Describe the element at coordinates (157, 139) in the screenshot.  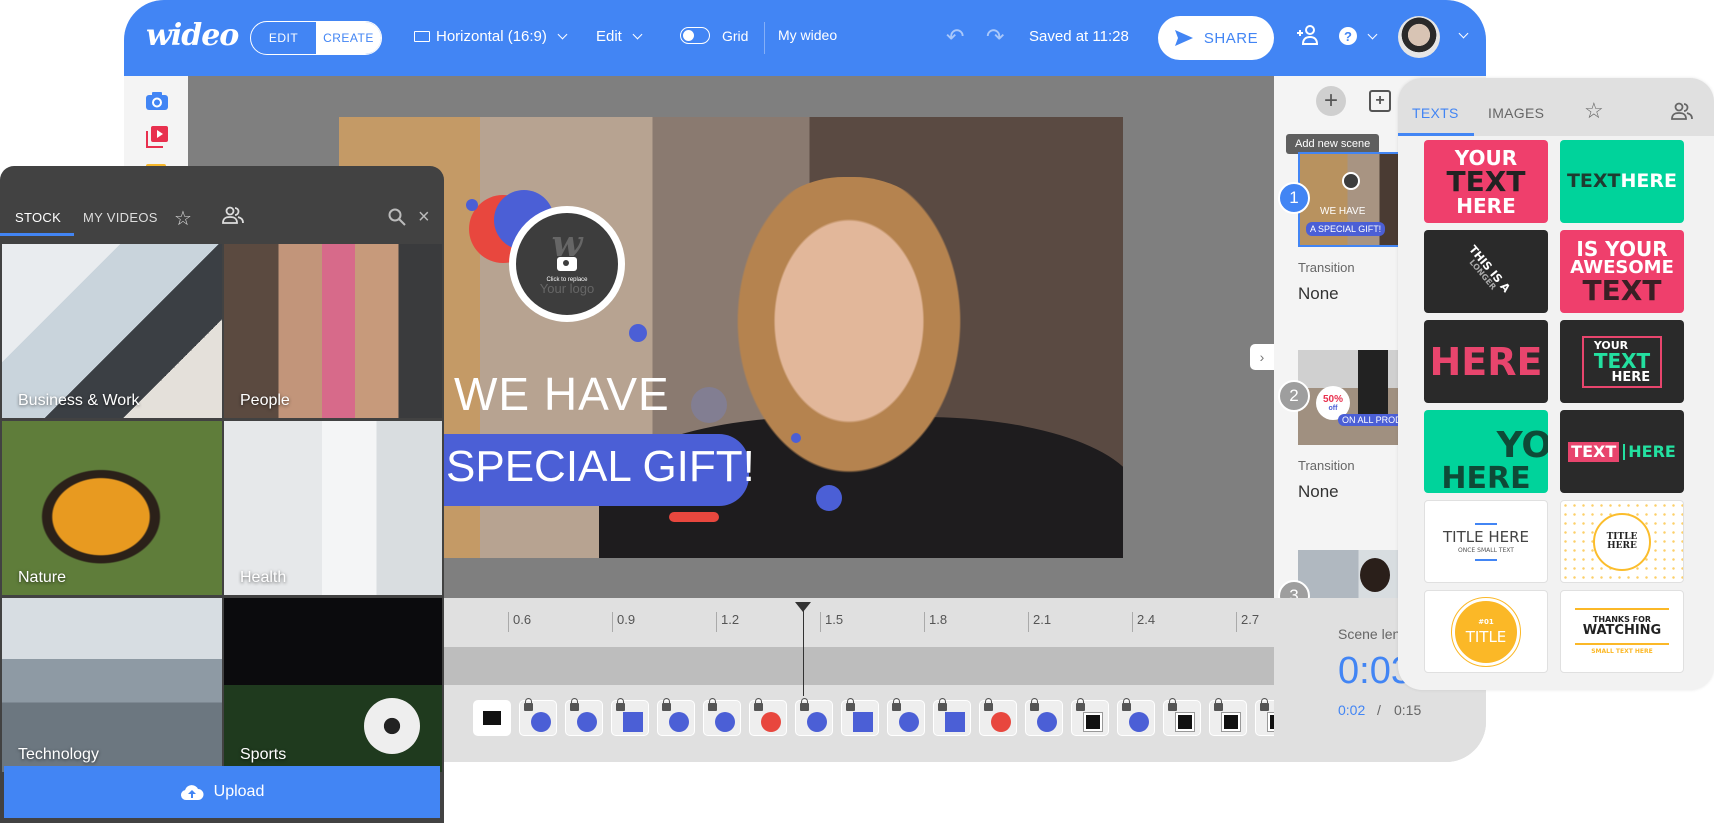
I see `video-library-icon` at that location.